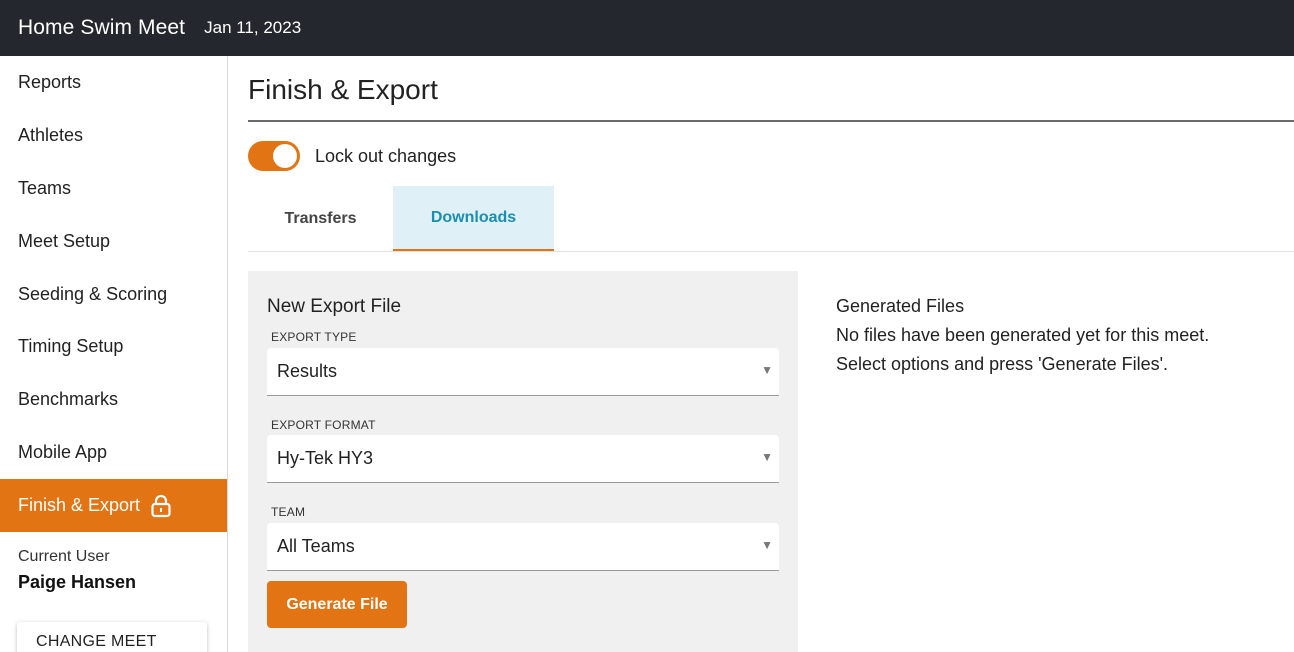  What do you see at coordinates (343, 89) in the screenshot?
I see `page-title: Finish & Export` at bounding box center [343, 89].